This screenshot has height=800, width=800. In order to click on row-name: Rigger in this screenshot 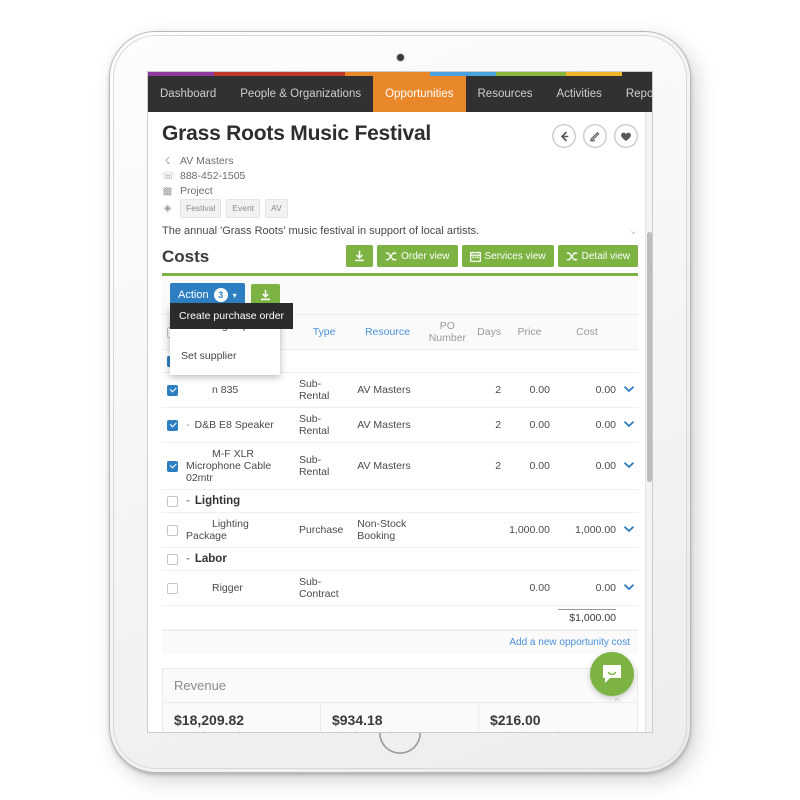, I will do `click(238, 588)`.